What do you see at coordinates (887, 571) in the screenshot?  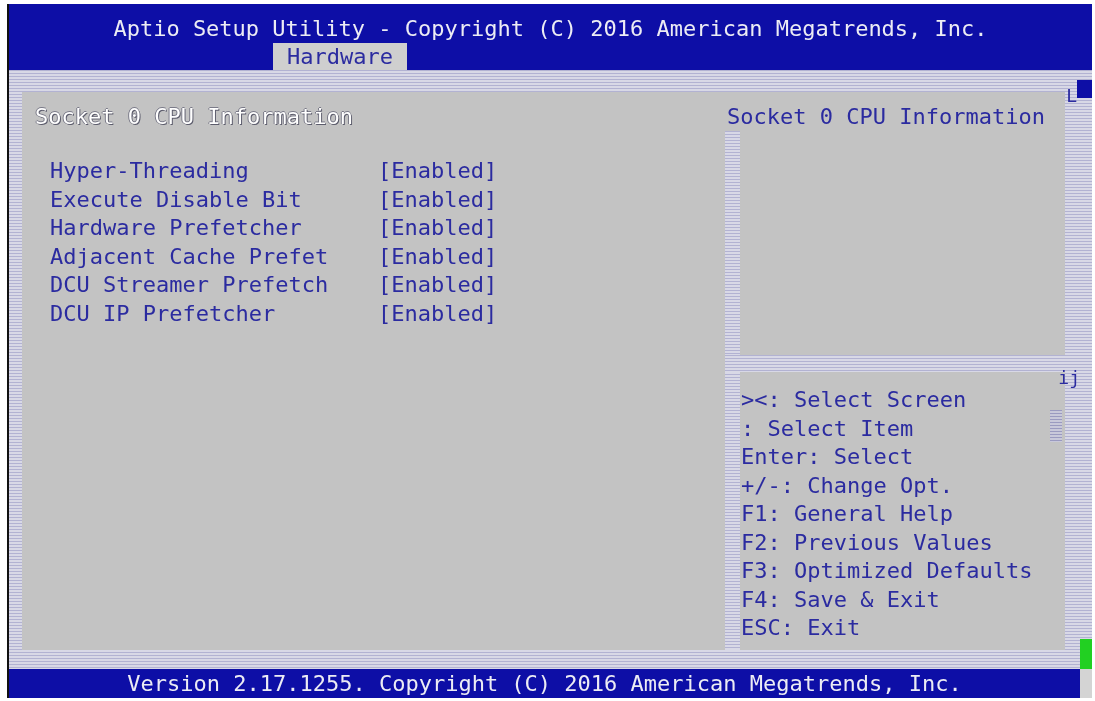 I see `key-hint: F3: Optimized Defaults` at bounding box center [887, 571].